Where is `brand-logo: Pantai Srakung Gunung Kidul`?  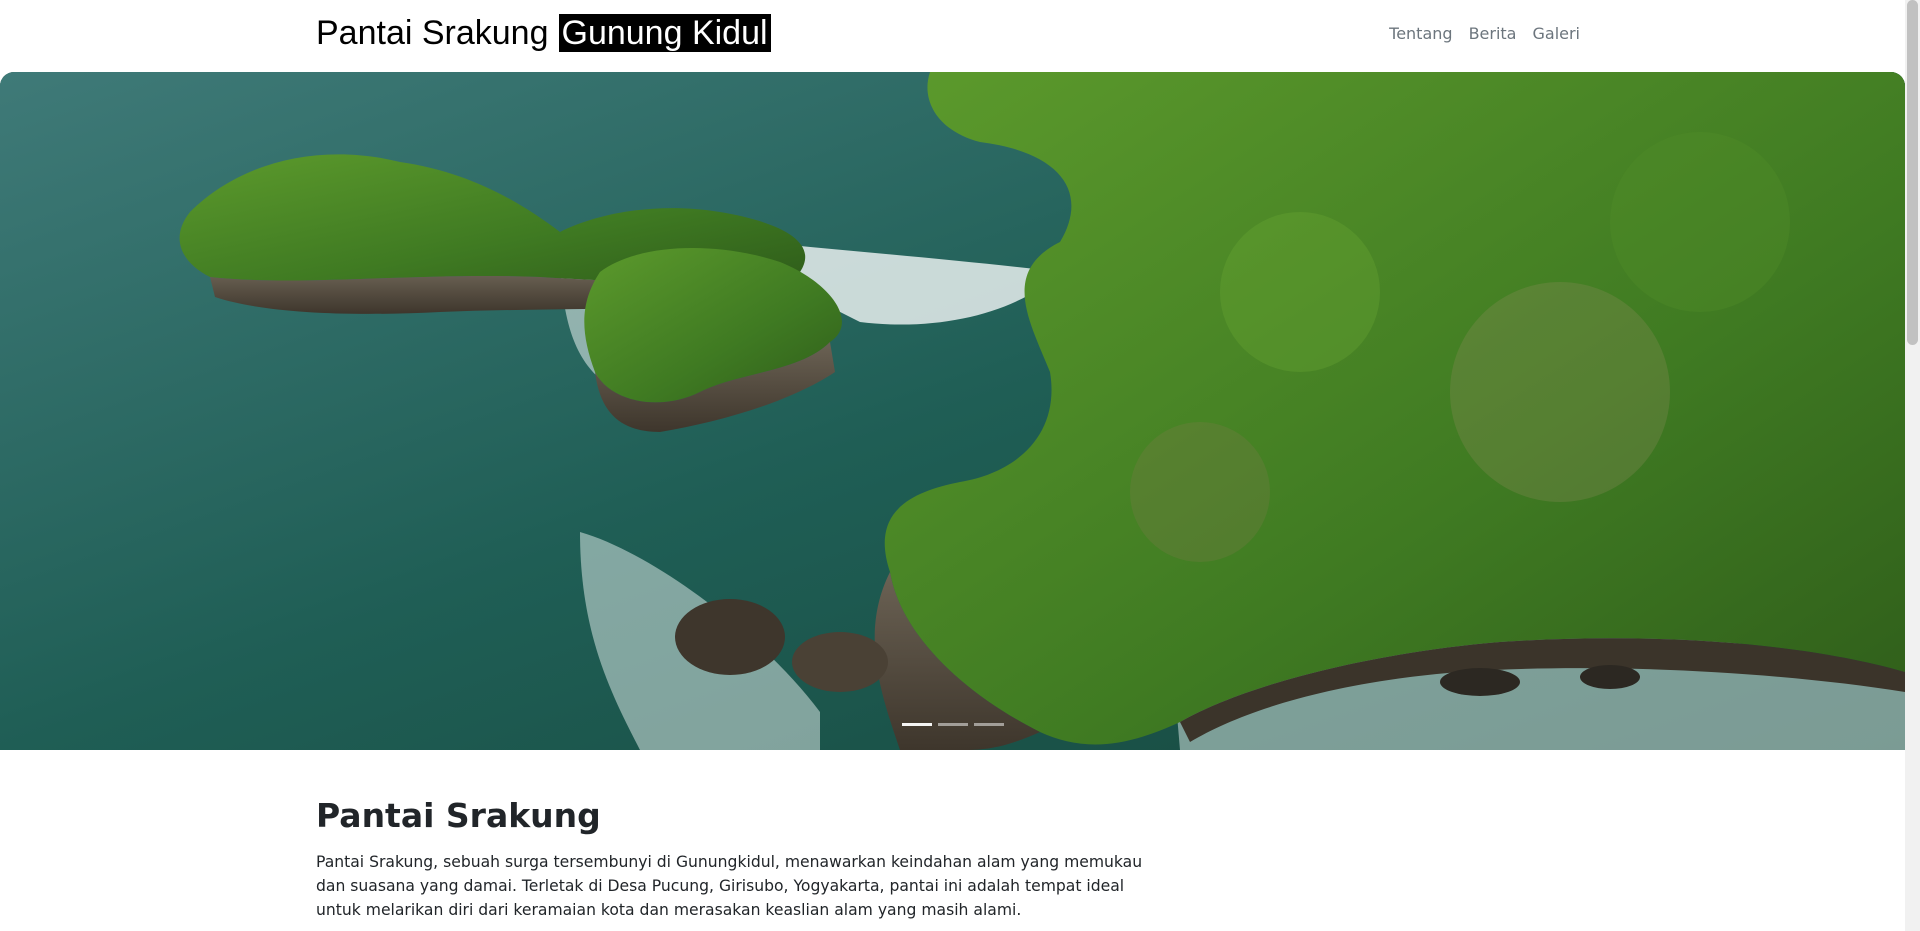
brand-logo: Pantai Srakung Gunung Kidul is located at coordinates (543, 33).